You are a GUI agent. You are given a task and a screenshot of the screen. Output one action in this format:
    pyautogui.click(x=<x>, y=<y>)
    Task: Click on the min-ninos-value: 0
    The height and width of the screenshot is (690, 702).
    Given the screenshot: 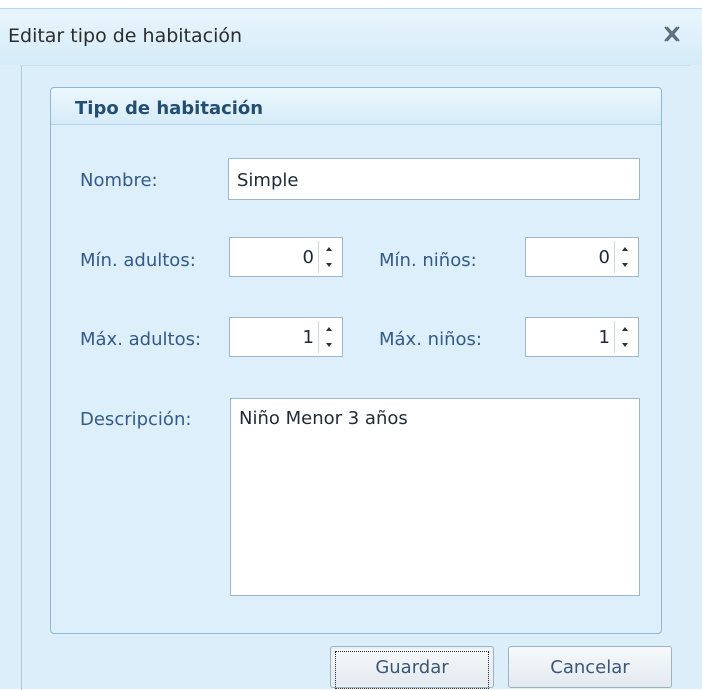 What is the action you would take?
    pyautogui.click(x=604, y=257)
    